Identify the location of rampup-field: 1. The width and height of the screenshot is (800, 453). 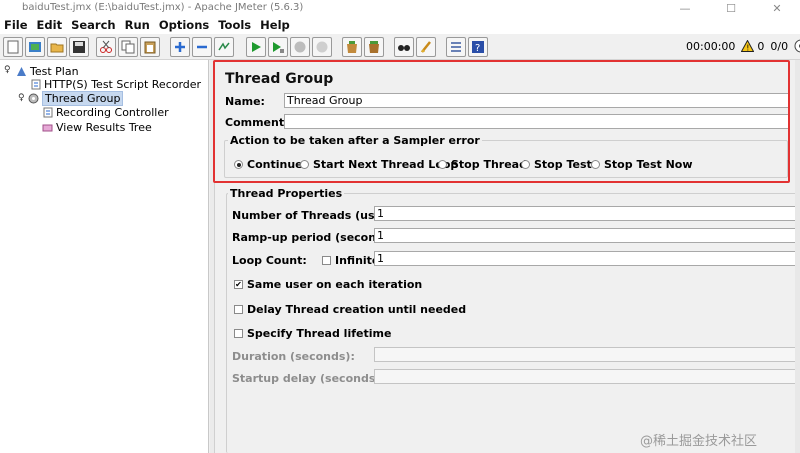
(585, 235).